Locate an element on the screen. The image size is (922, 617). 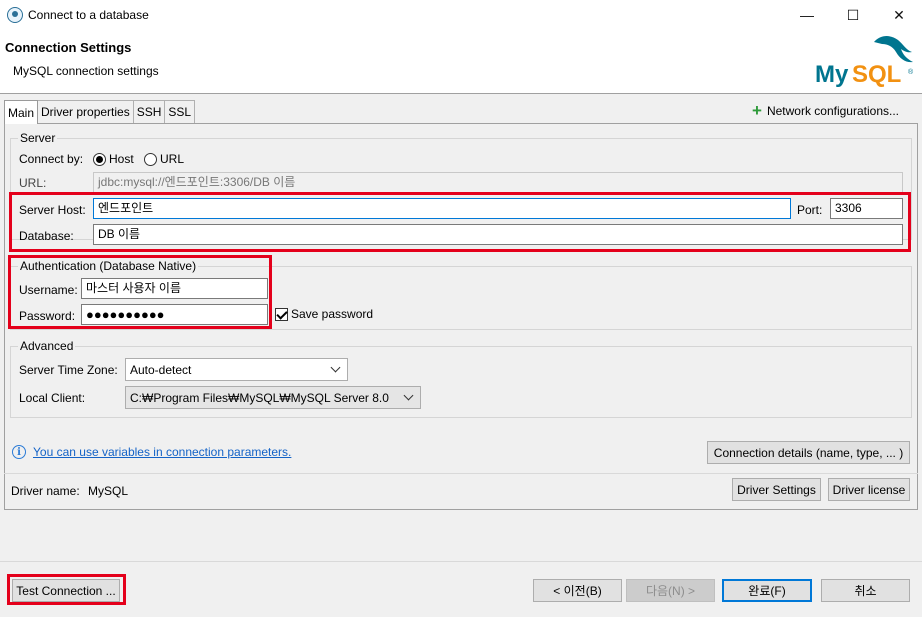
server-host-label: Server Host: is located at coordinates (52, 210).